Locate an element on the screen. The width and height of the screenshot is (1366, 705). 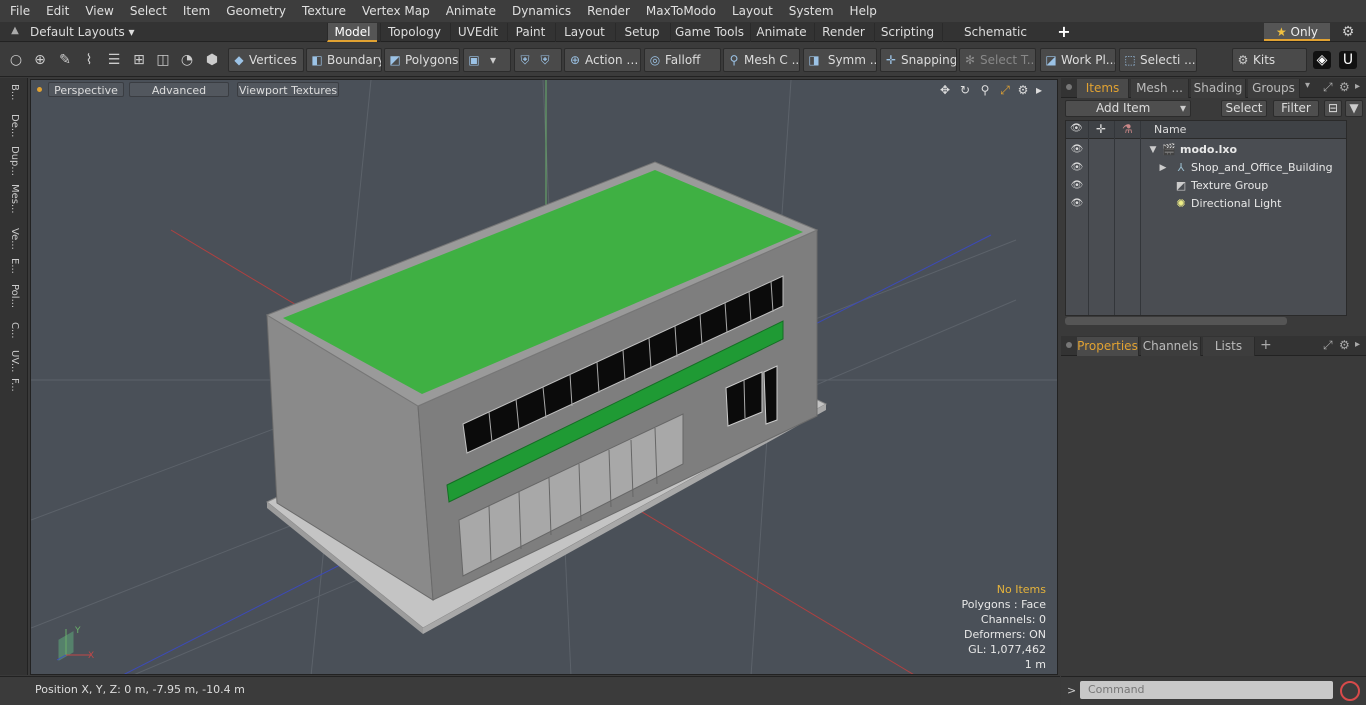
expand-arrow-icon: ▼ is located at coordinates (1153, 150).